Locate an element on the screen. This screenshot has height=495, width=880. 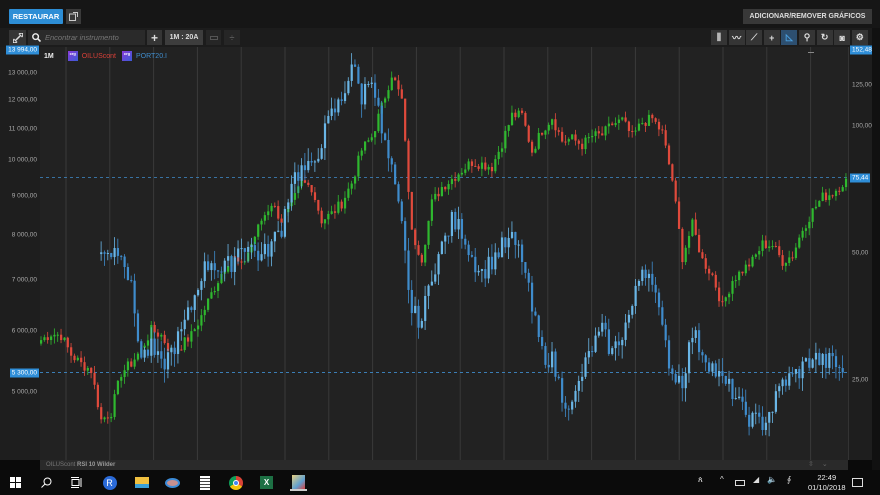
system-clock: 22:49 01/10/2018 is located at coordinates (827, 483).